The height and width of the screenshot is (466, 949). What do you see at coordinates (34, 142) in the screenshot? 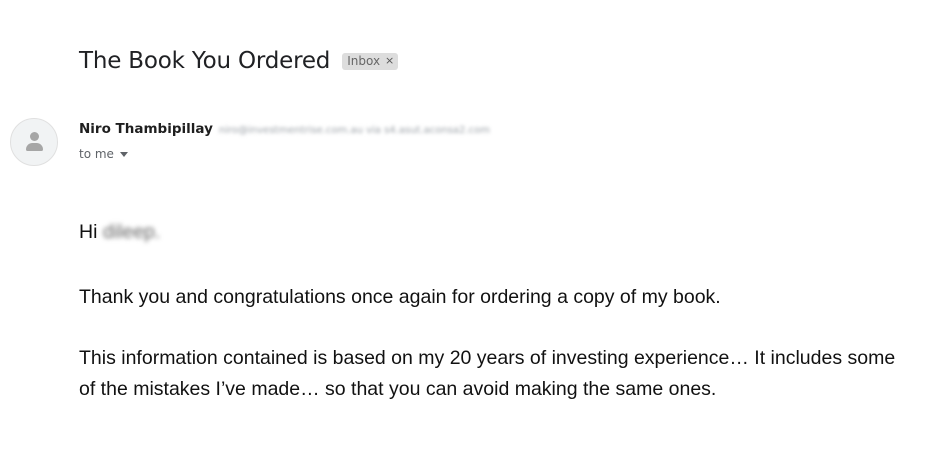
I see `sender-avatar` at bounding box center [34, 142].